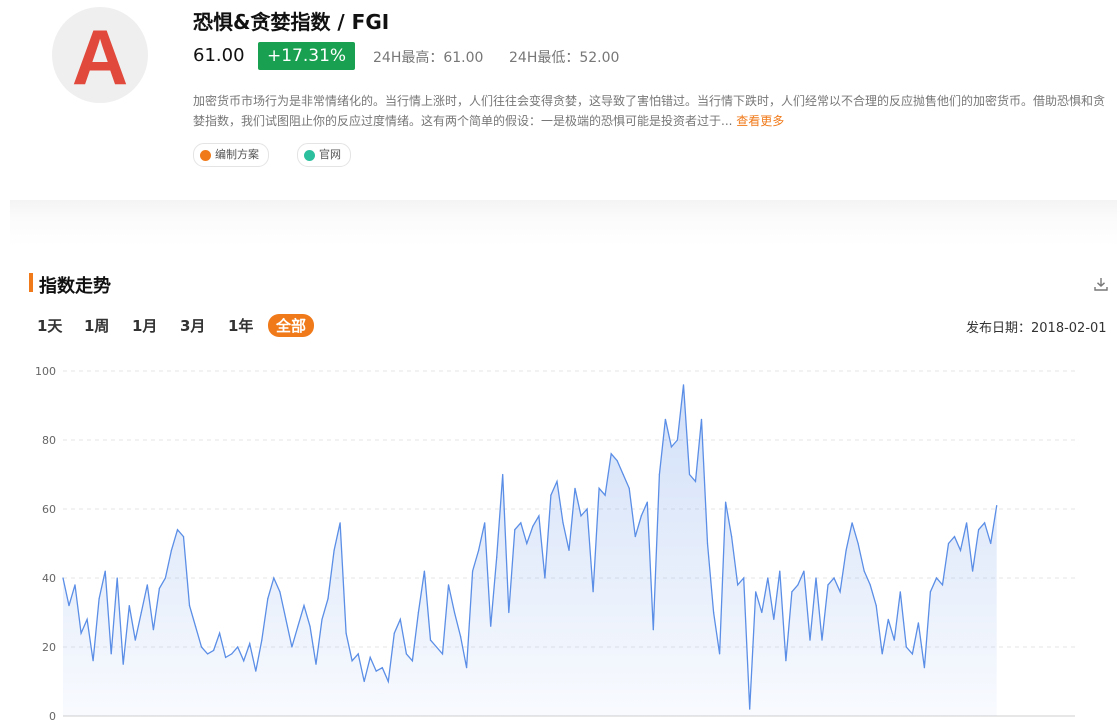  What do you see at coordinates (563, 223) in the screenshot?
I see `header-divider` at bounding box center [563, 223].